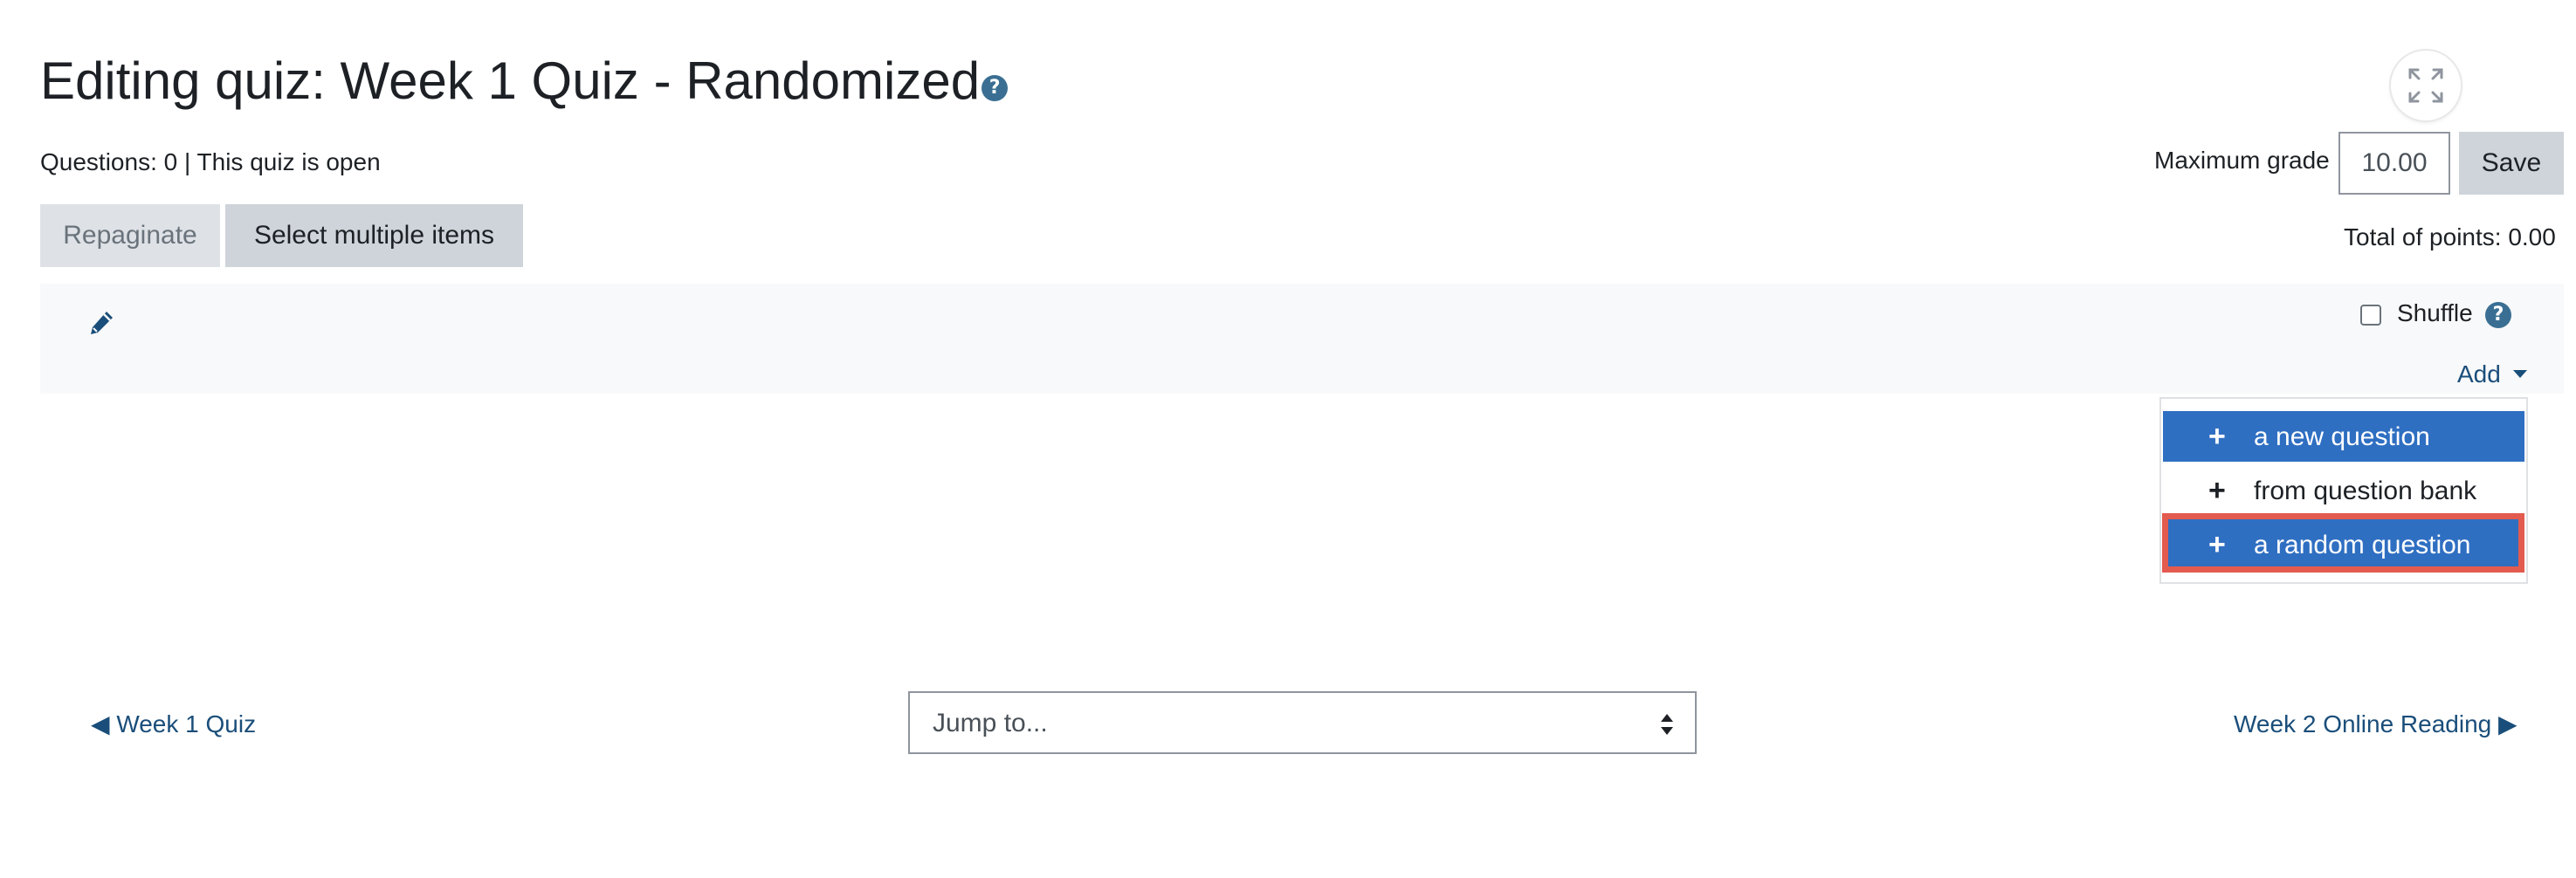  I want to click on menu-item-label: a random question, so click(2362, 545).